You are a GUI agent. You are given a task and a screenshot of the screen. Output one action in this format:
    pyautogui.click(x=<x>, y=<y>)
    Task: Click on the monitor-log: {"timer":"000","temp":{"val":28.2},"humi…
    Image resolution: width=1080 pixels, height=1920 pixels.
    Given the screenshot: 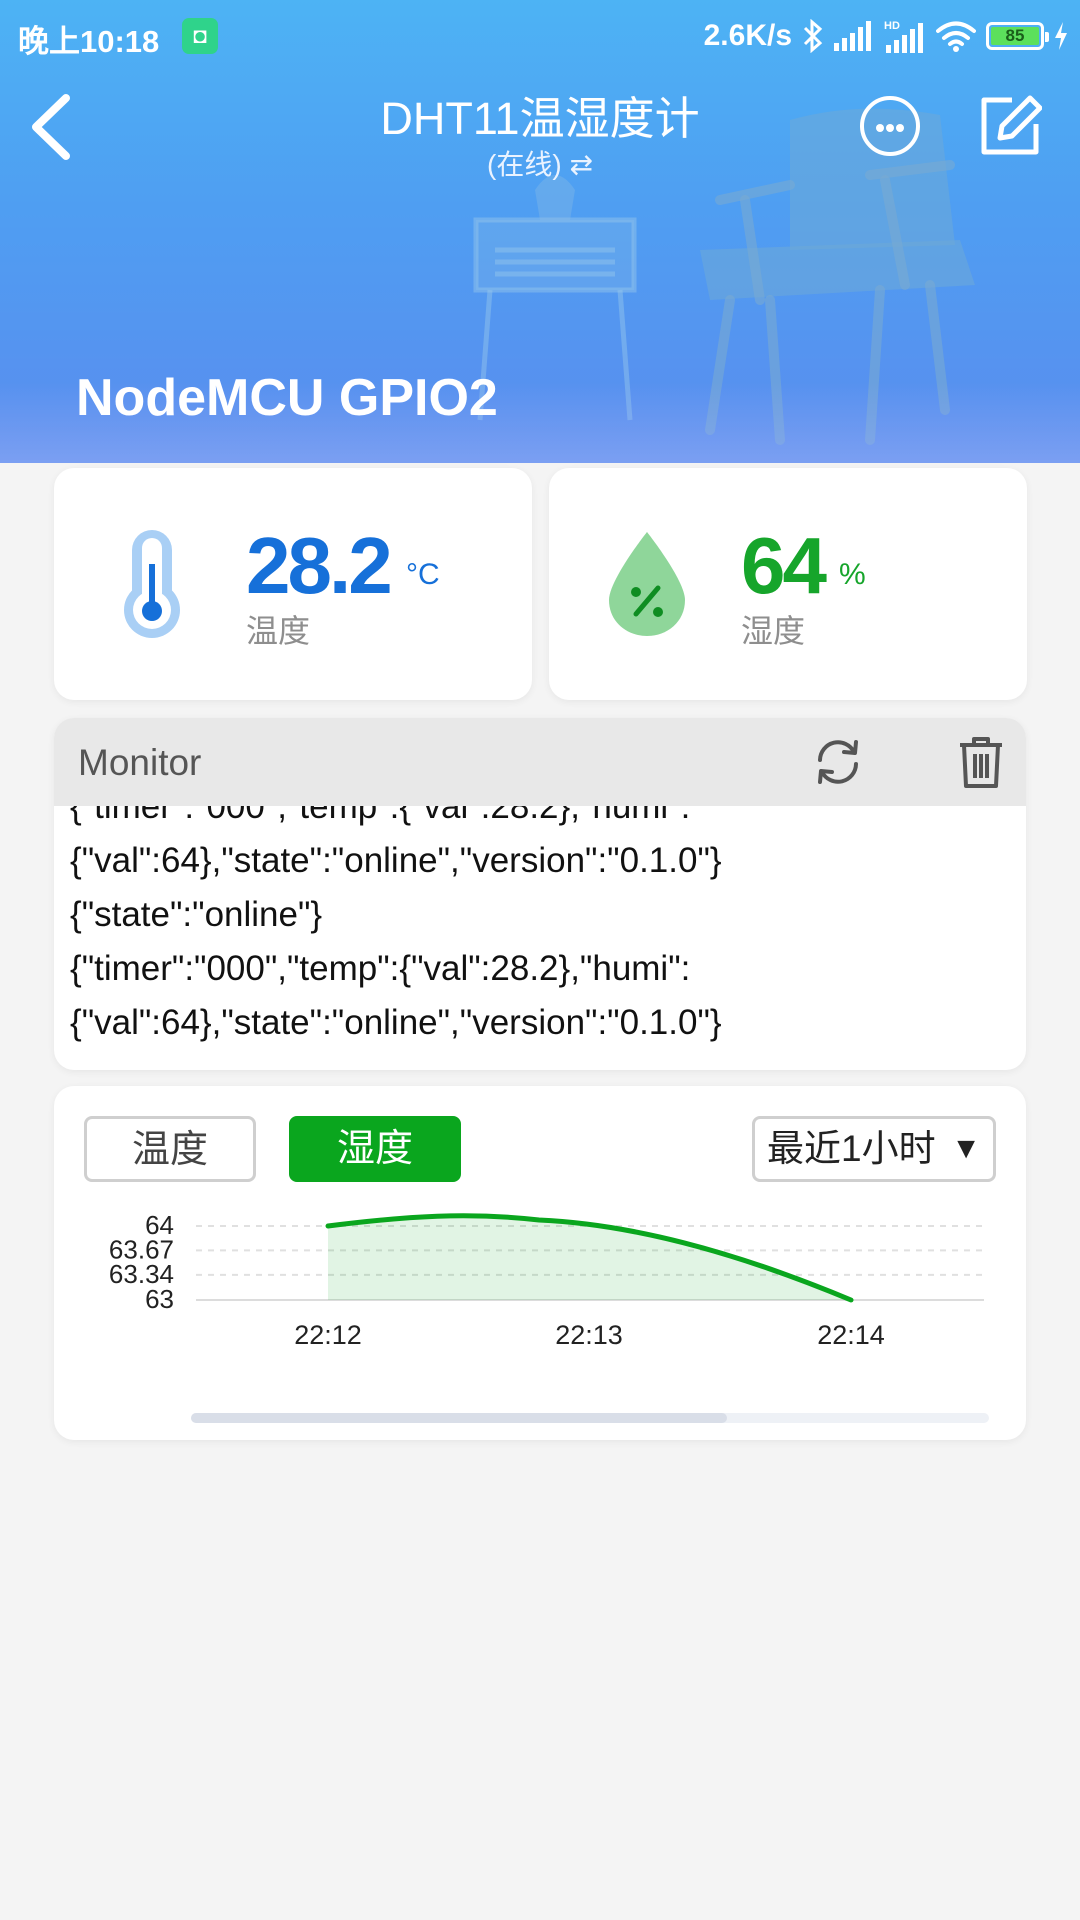 What is the action you would take?
    pyautogui.click(x=540, y=938)
    